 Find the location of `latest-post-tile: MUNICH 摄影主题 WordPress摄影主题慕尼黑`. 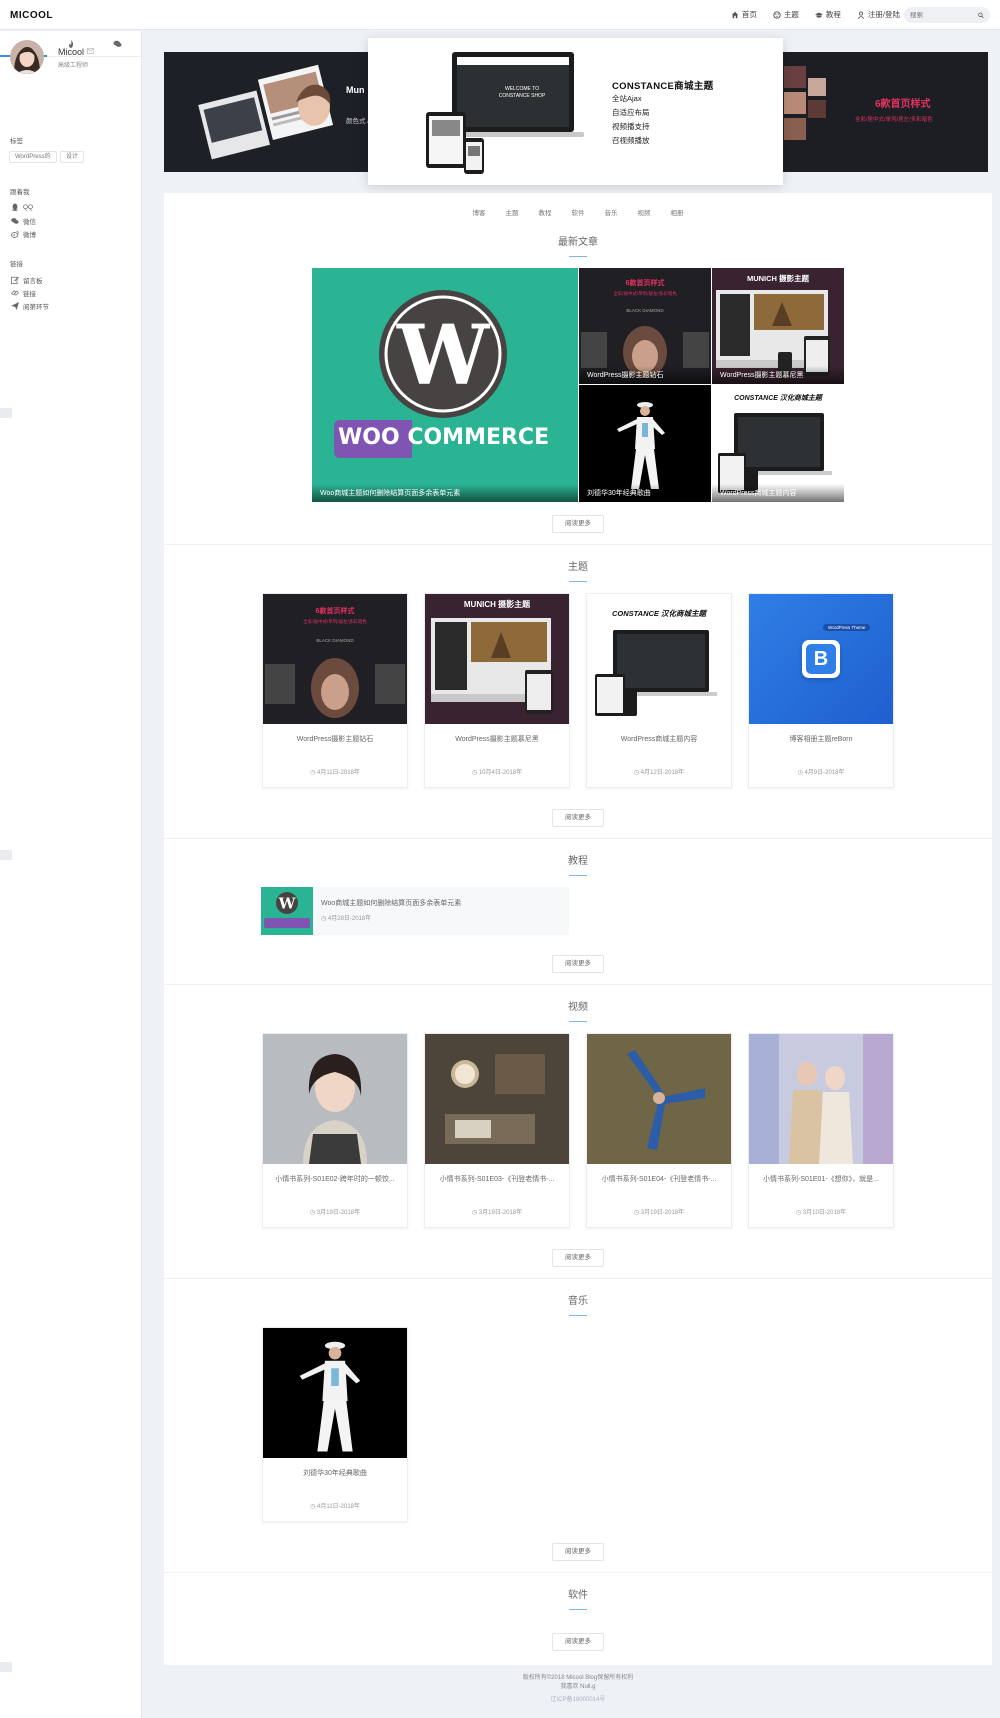

latest-post-tile: MUNICH 摄影主题 WordPress摄影主题慕尼黑 is located at coordinates (778, 326).